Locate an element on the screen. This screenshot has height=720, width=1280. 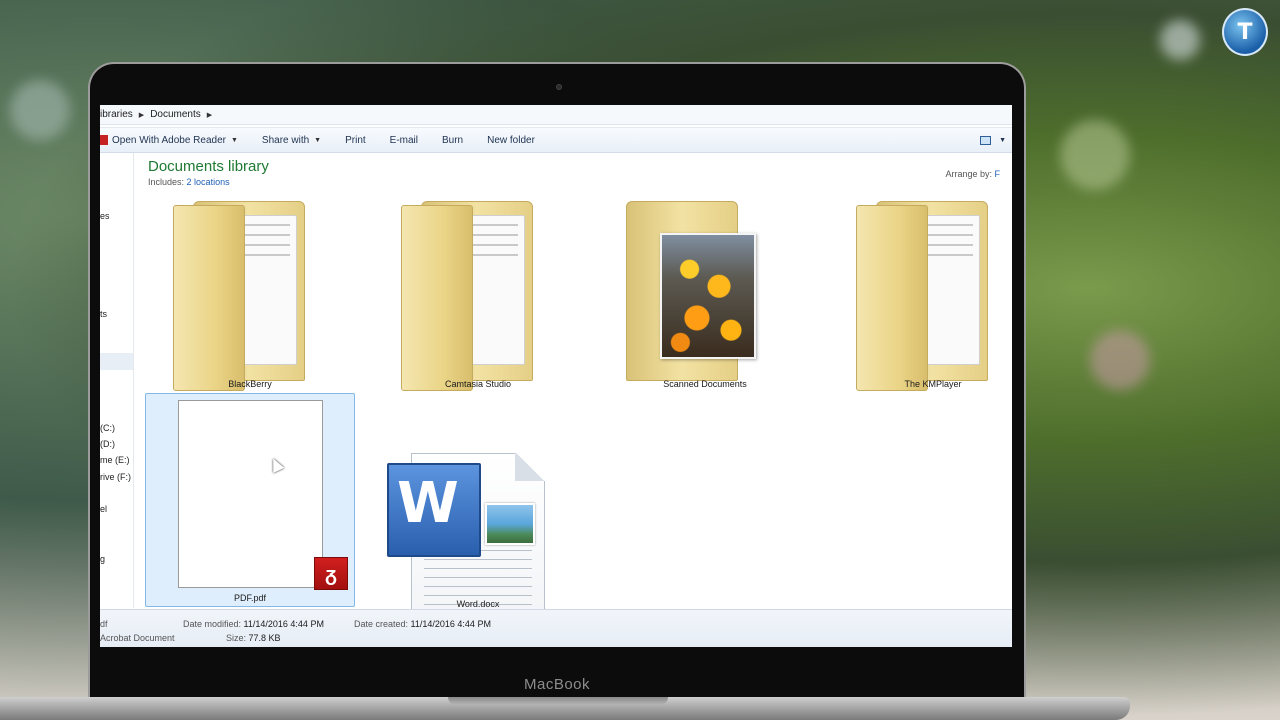
change-view-button: ▼ is located at coordinates (996, 140).